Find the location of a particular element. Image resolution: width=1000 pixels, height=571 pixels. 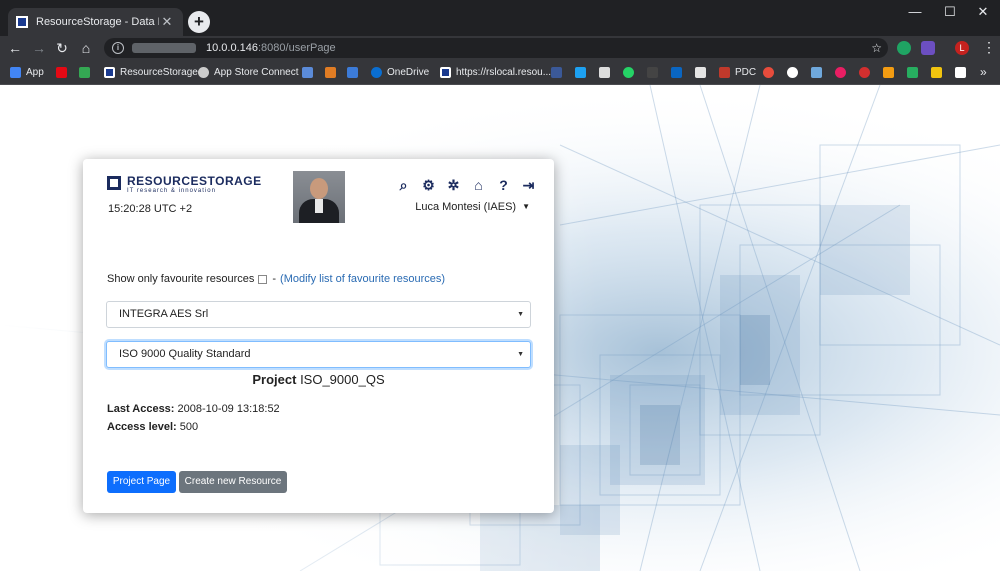

back-icon: ← is located at coordinates (15, 48).